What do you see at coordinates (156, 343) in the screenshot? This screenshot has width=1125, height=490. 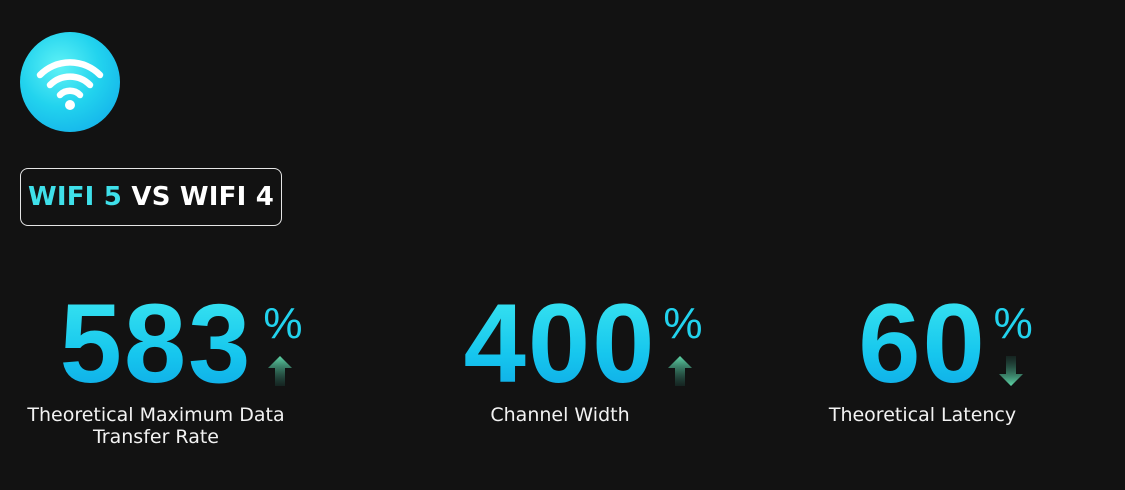 I see `stat-value: 583` at bounding box center [156, 343].